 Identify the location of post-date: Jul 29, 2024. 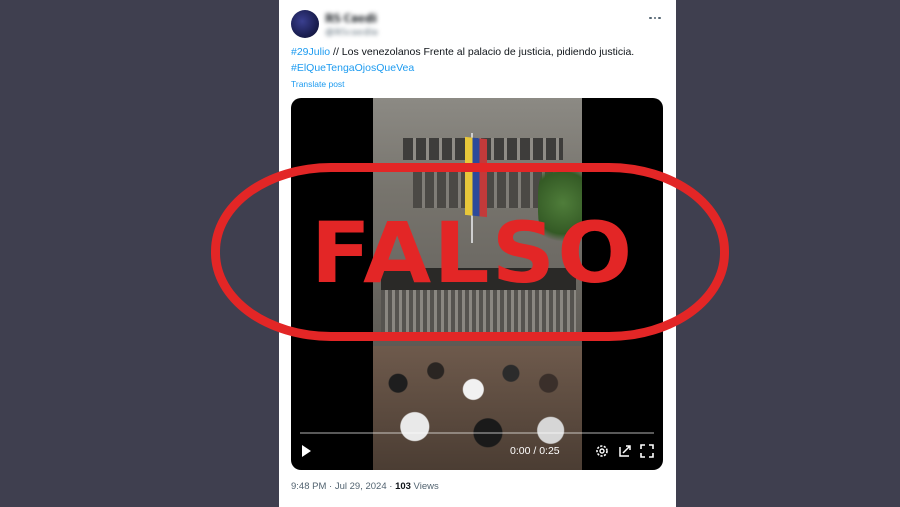
(361, 486).